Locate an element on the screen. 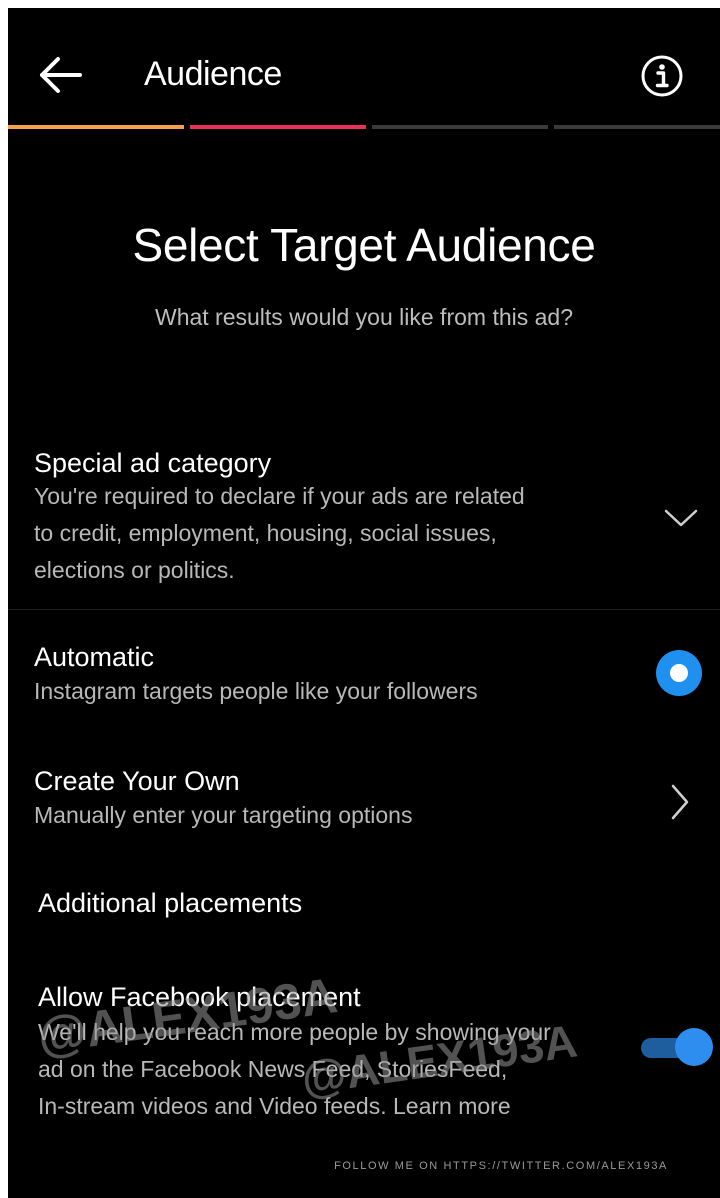 The height and width of the screenshot is (1198, 720). chevron-right-icon is located at coordinates (680, 802).